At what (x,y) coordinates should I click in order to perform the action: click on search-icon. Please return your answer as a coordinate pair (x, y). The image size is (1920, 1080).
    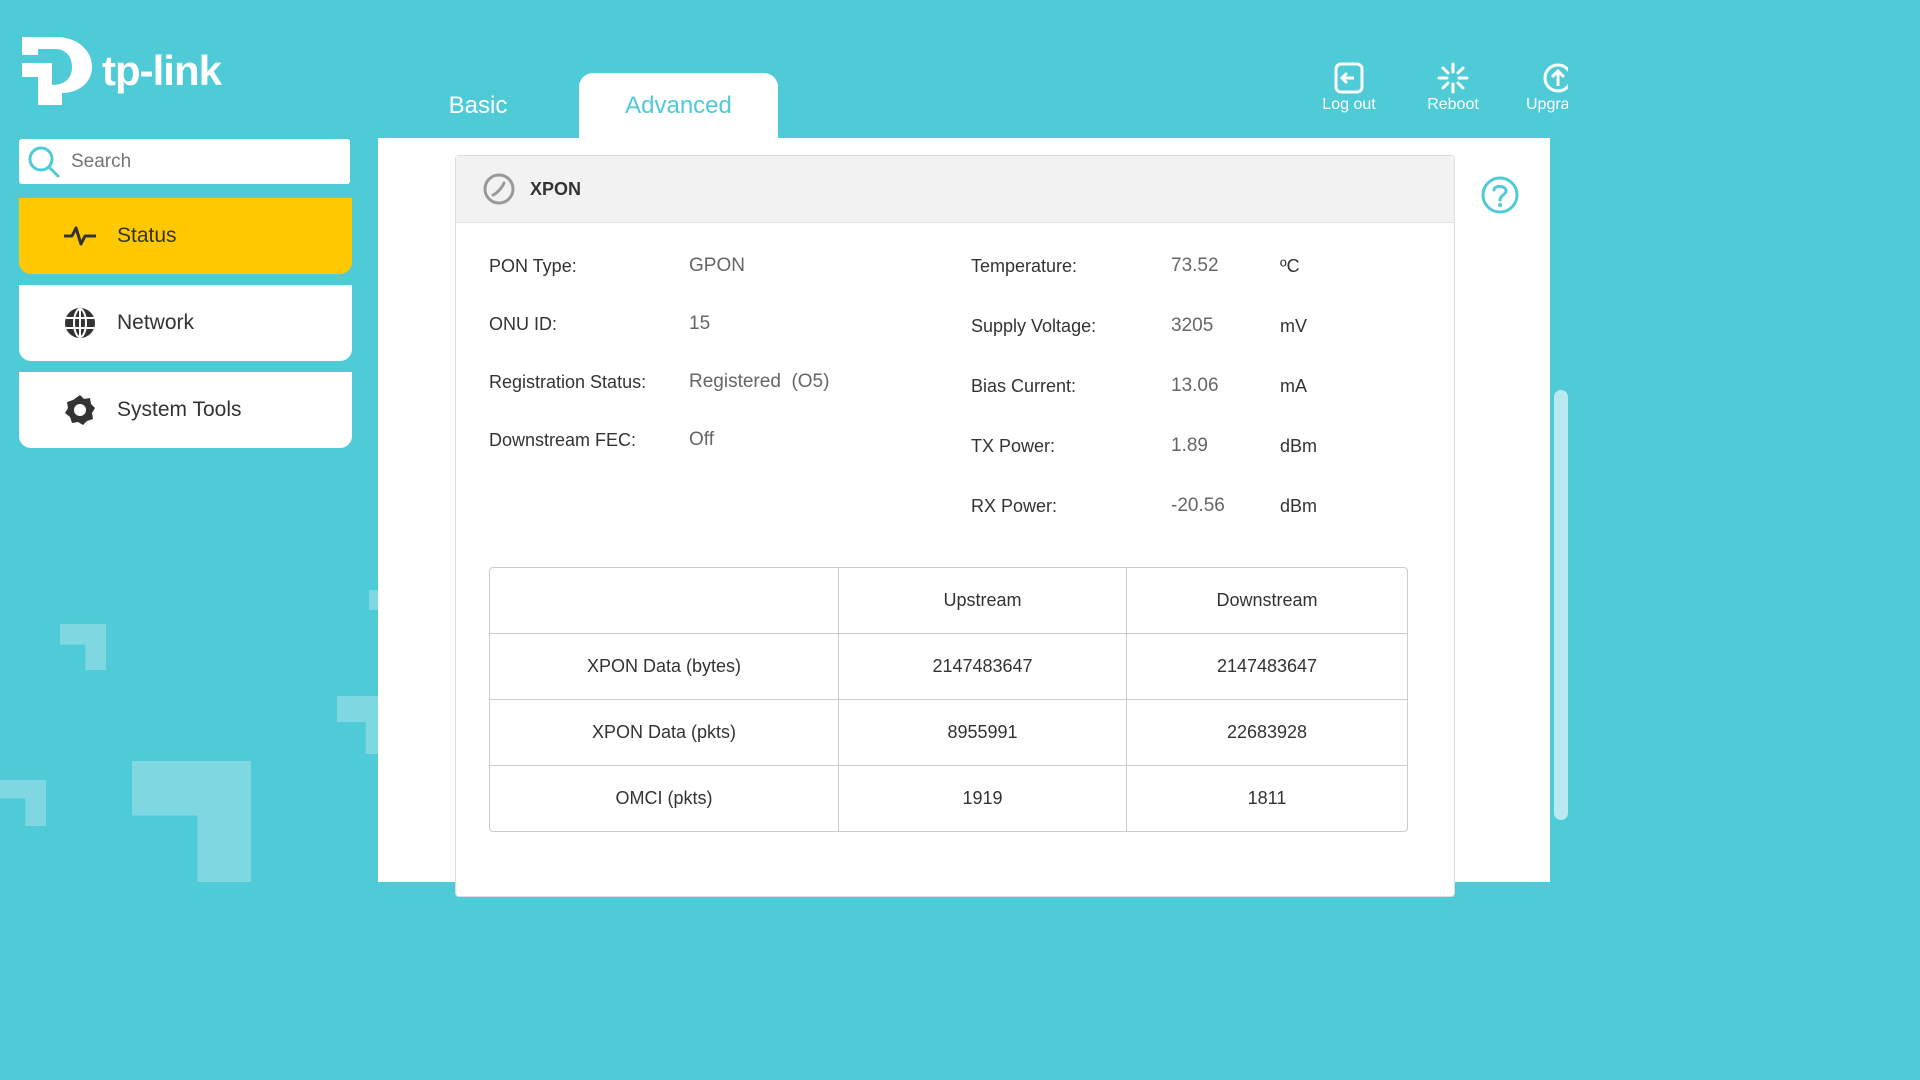
    Looking at the image, I should click on (44, 161).